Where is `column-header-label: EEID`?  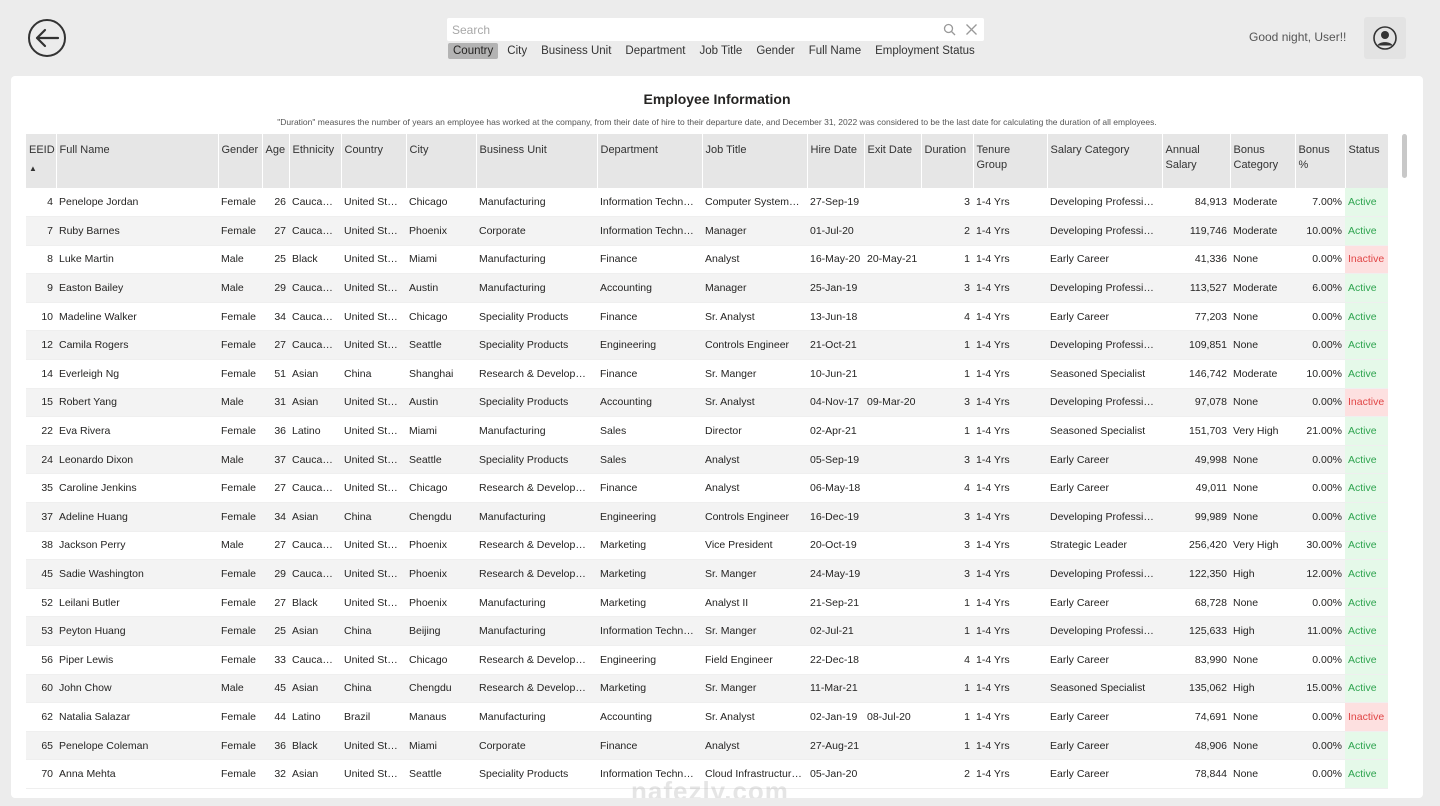 column-header-label: EEID is located at coordinates (42, 150).